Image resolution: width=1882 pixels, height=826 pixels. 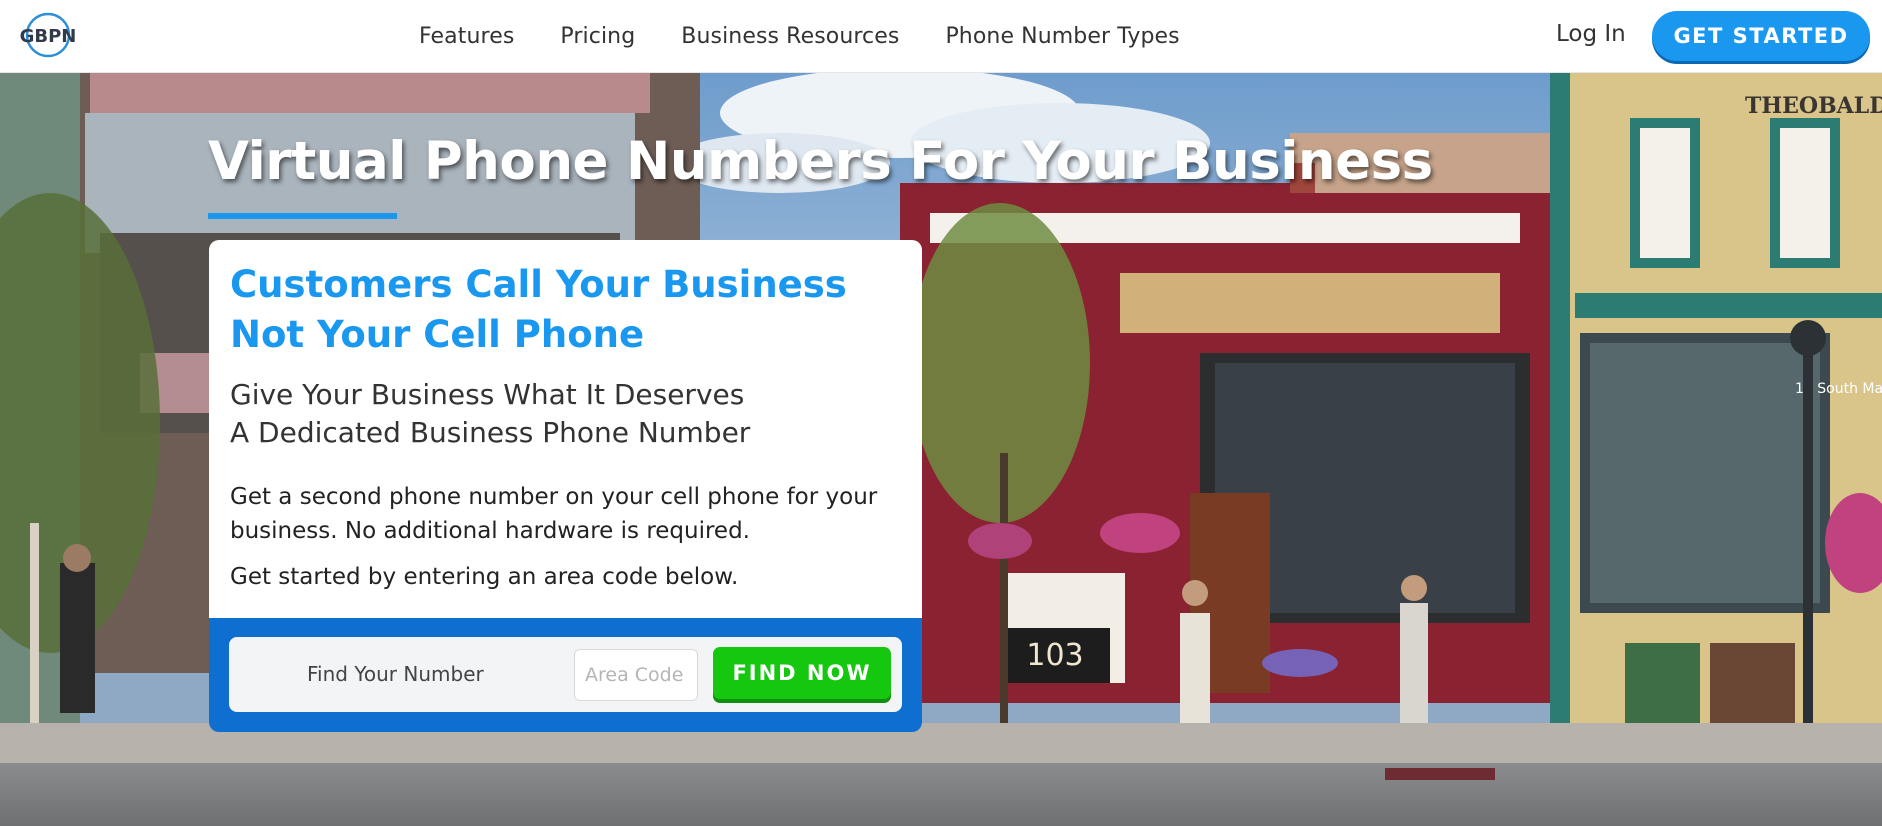 What do you see at coordinates (1054, 655) in the screenshot?
I see `svg-text: 103` at bounding box center [1054, 655].